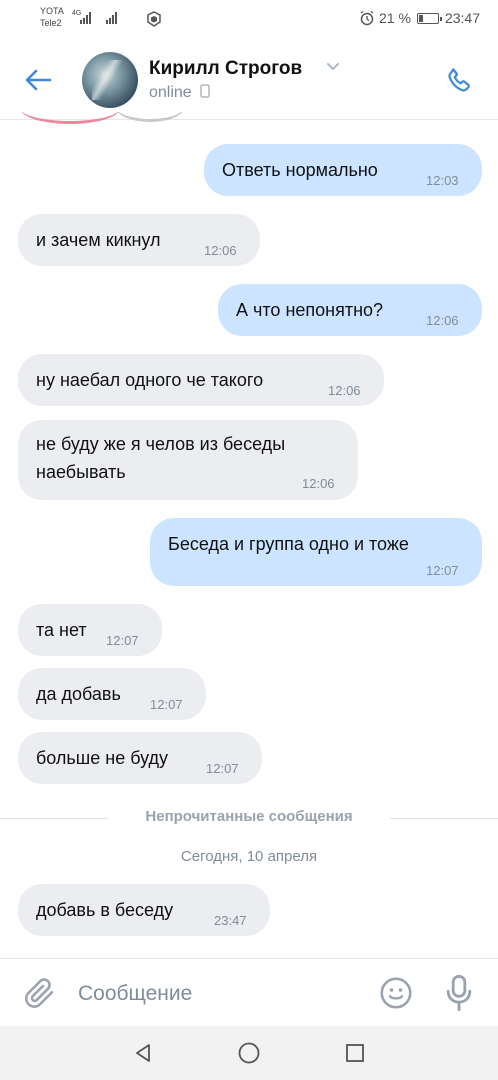 The image size is (498, 1080). I want to click on message-incoming: ну наебал одного че такого 12:06, so click(201, 380).